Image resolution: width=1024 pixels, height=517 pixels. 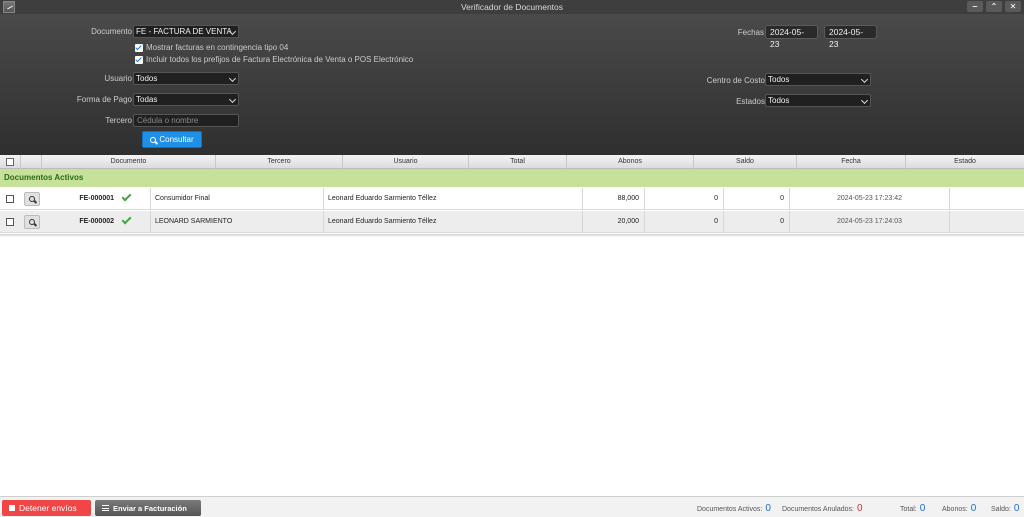 I want to click on fecha-hasta-input: 2024-05-23, so click(x=850, y=37).